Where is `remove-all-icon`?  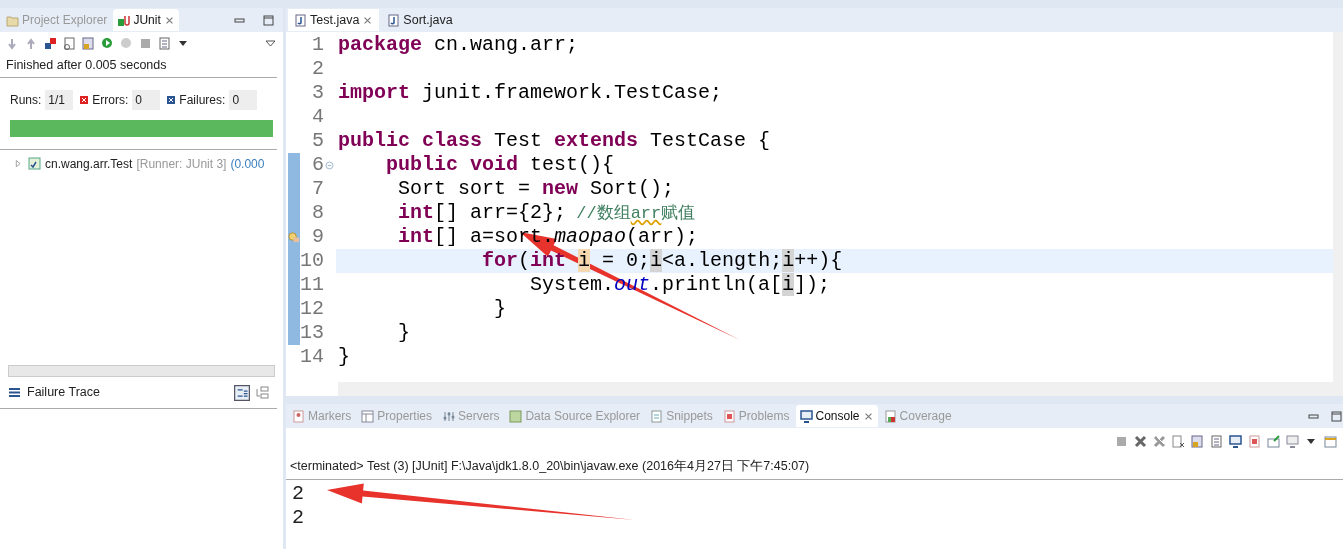 remove-all-icon is located at coordinates (1159, 441).